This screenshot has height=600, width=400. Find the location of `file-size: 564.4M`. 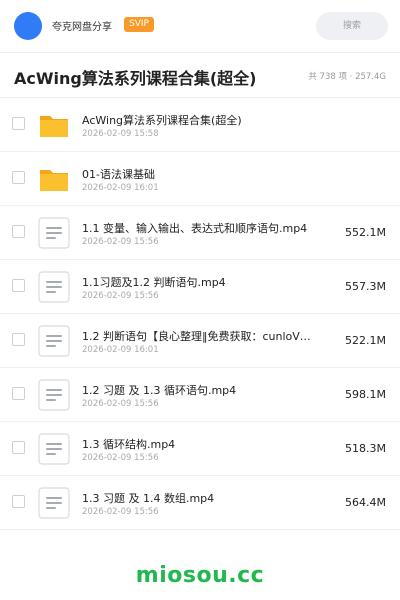

file-size: 564.4M is located at coordinates (365, 502).